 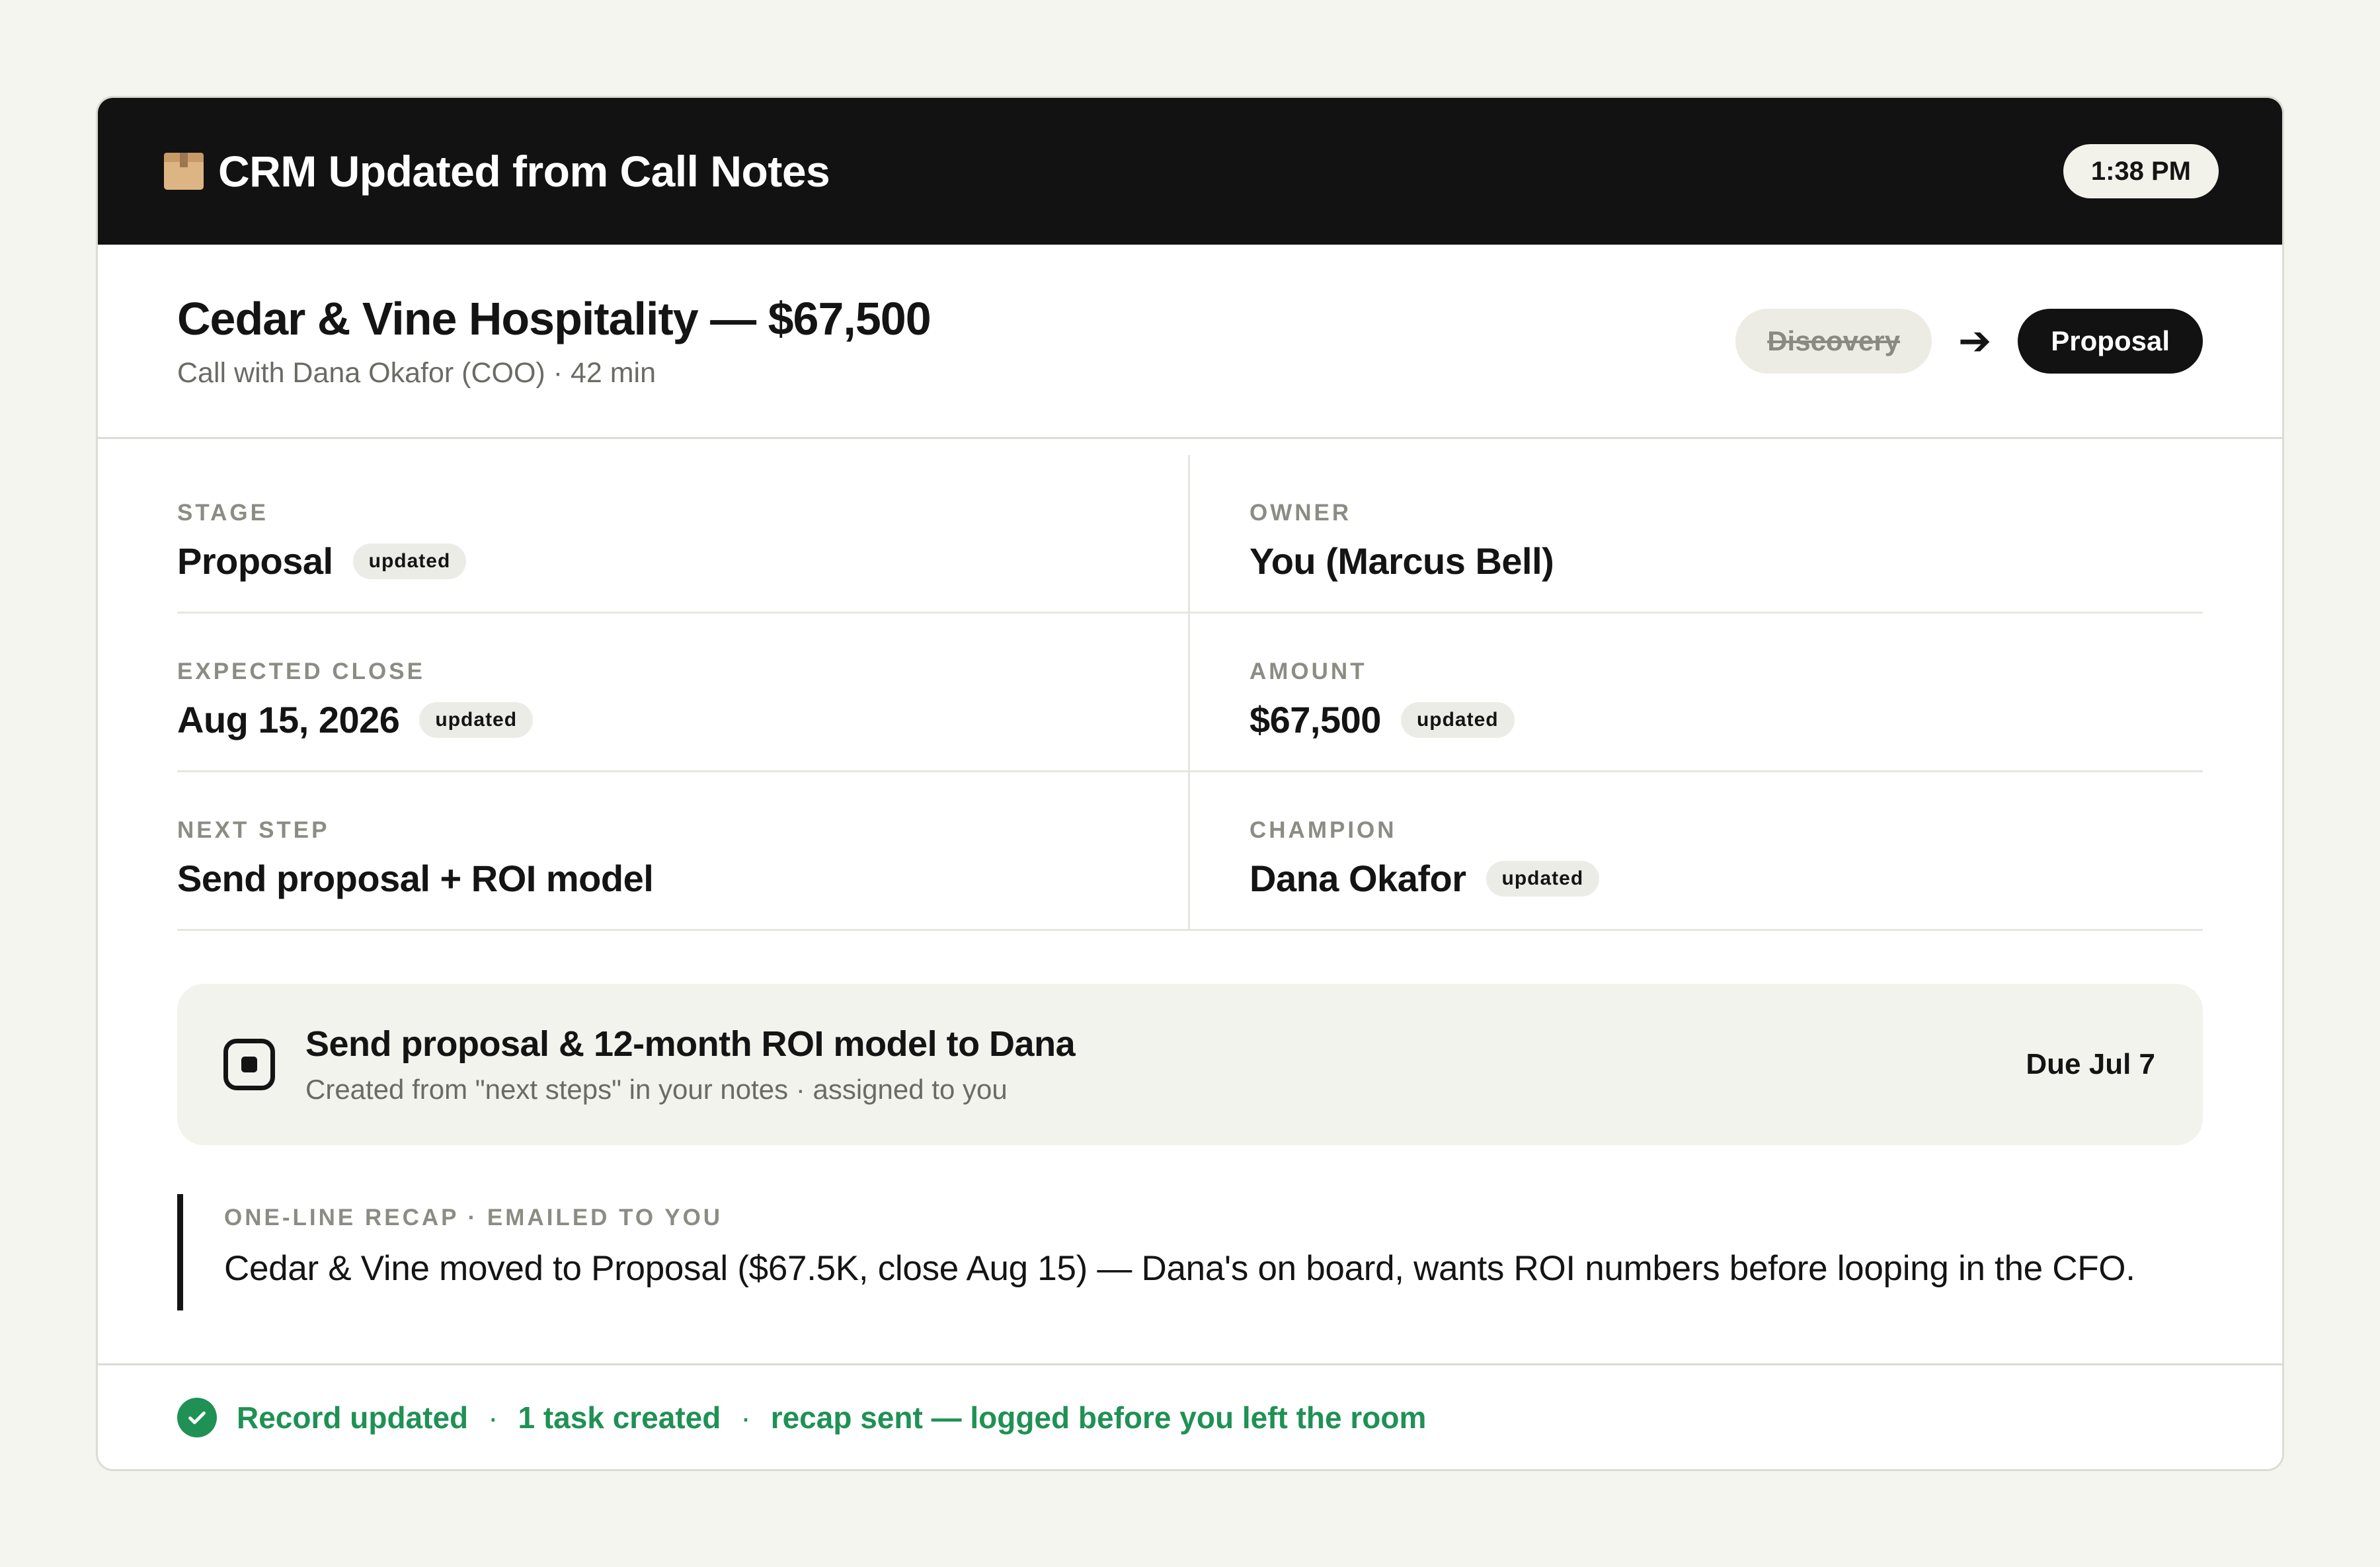 I want to click on field-value: Send proposal + ROI model, so click(x=415, y=879).